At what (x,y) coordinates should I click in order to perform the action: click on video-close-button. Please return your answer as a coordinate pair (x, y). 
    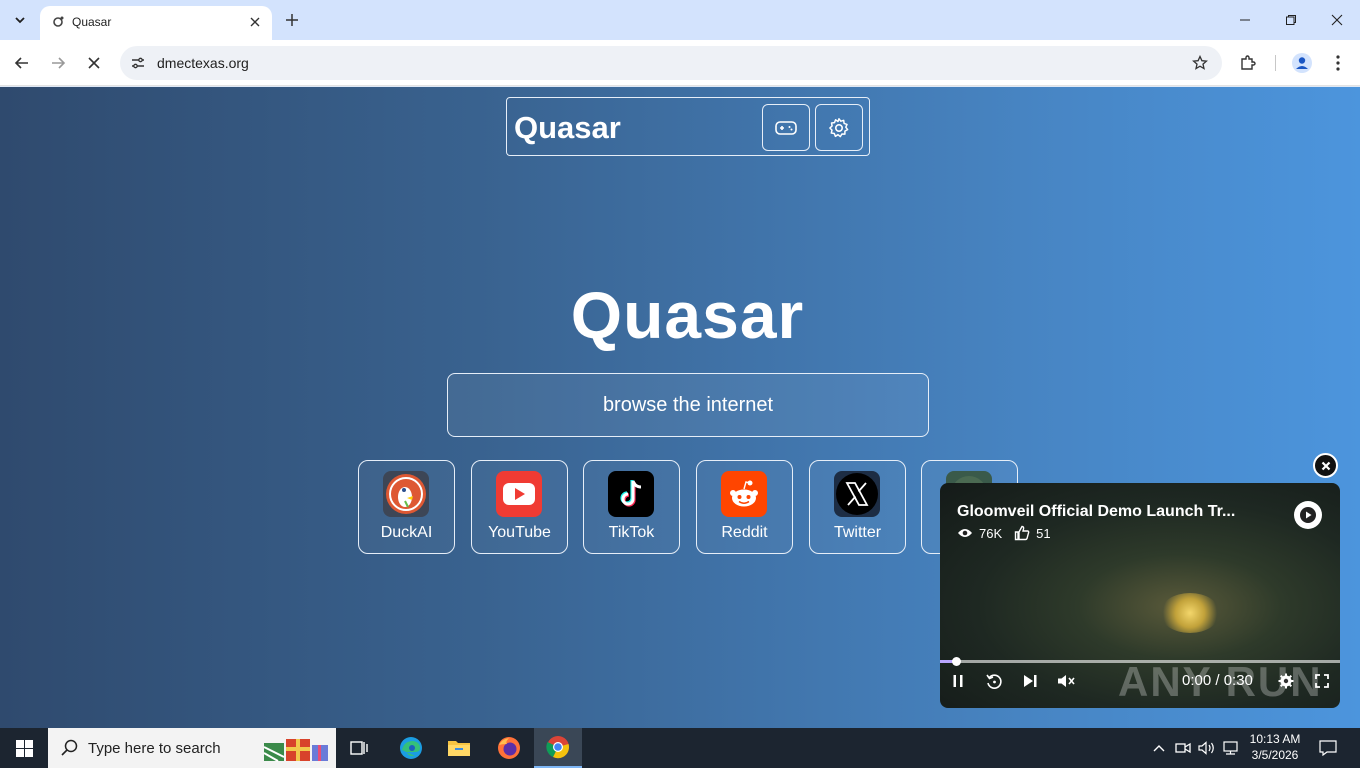
    Looking at the image, I should click on (1325, 465).